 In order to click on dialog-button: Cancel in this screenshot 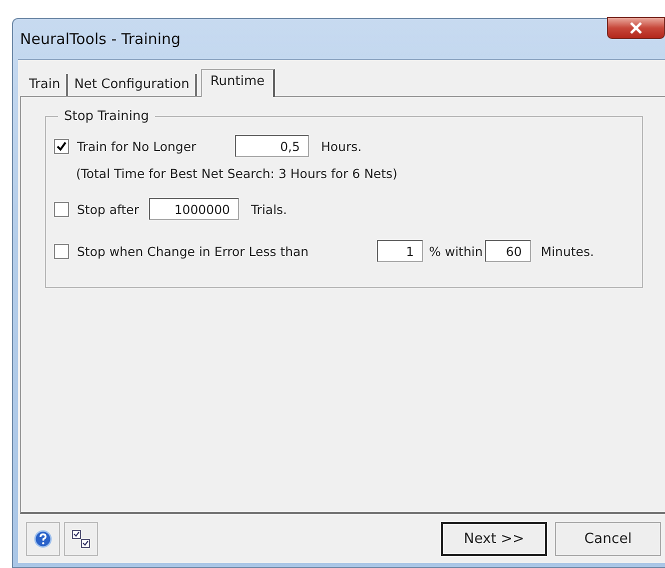, I will do `click(608, 539)`.